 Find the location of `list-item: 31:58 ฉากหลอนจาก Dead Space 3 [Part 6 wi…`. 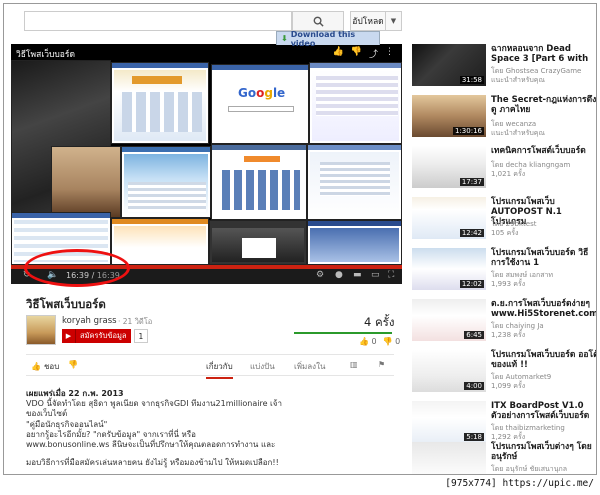

list-item: 31:58 ฉากหลอนจาก Dead Space 3 [Part 6 wi… is located at coordinates (504, 68).